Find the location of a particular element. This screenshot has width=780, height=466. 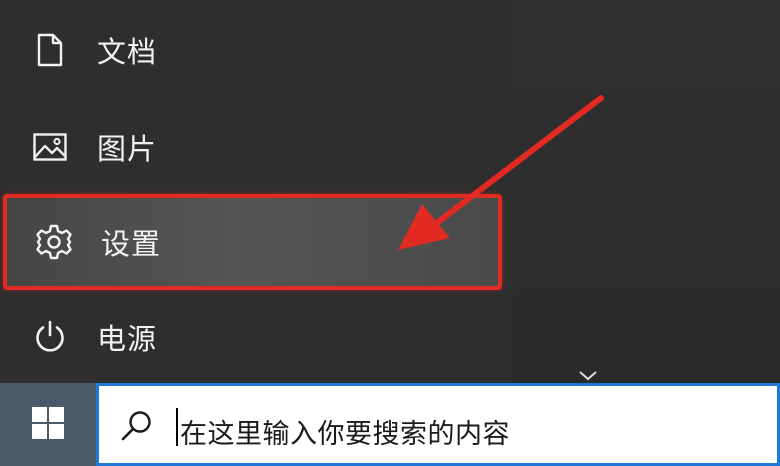

start-menu-item-documents: 文档 is located at coordinates (256, 50).